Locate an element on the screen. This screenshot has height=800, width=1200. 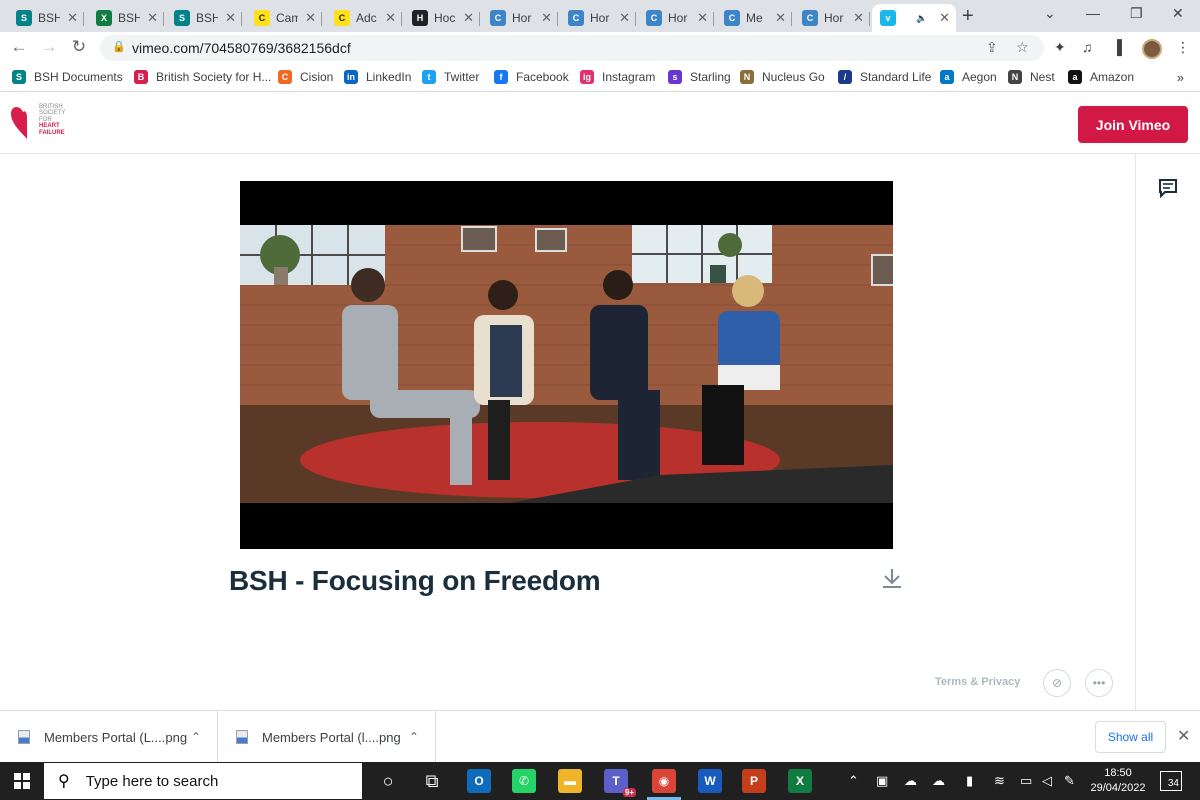
minimize-button: — is located at coordinates (1093, 13).